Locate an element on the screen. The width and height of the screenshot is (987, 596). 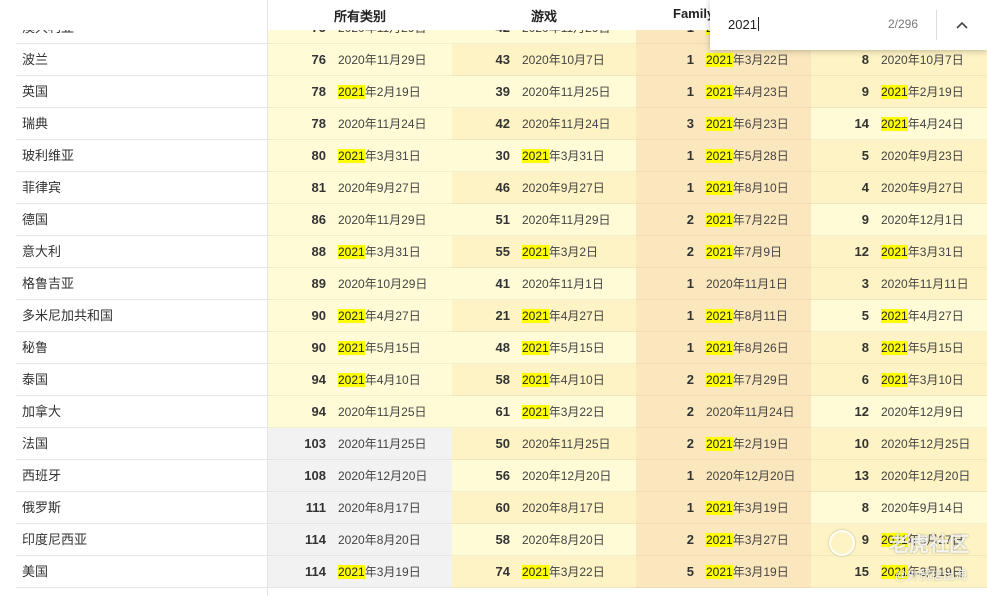
rank-date: 2020年12月9日 is located at coordinates (922, 412).